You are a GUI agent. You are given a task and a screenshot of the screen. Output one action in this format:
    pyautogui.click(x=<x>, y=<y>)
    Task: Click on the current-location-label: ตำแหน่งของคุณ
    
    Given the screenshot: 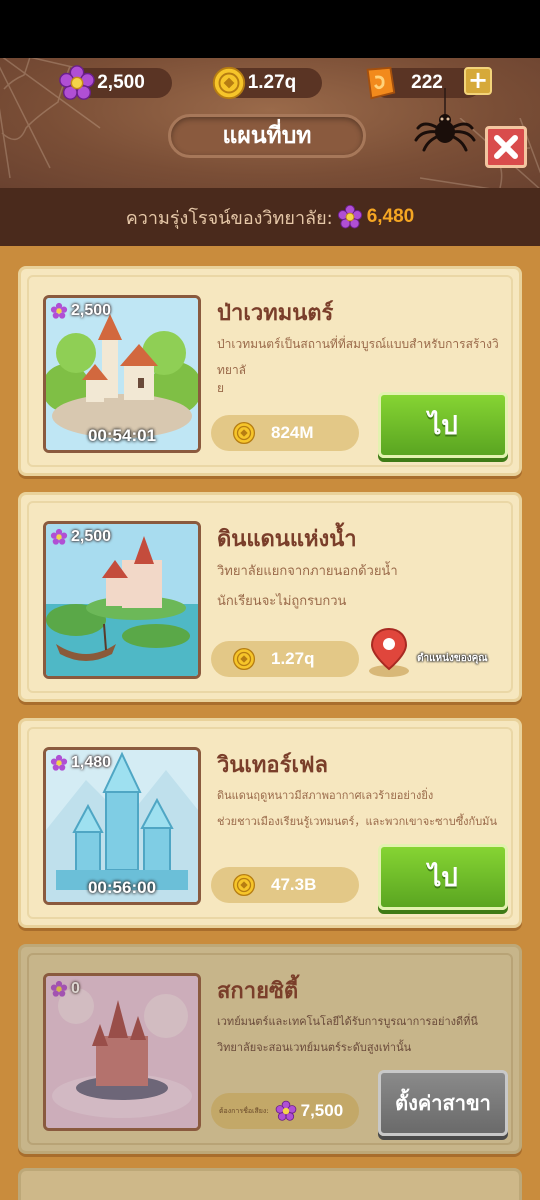 What is the action you would take?
    pyautogui.click(x=452, y=658)
    